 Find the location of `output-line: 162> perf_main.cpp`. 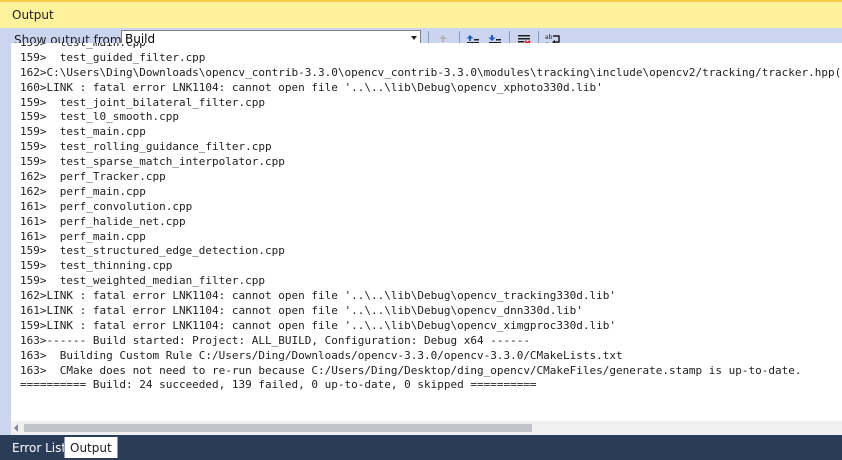

output-line: 162> perf_main.cpp is located at coordinates (83, 191).